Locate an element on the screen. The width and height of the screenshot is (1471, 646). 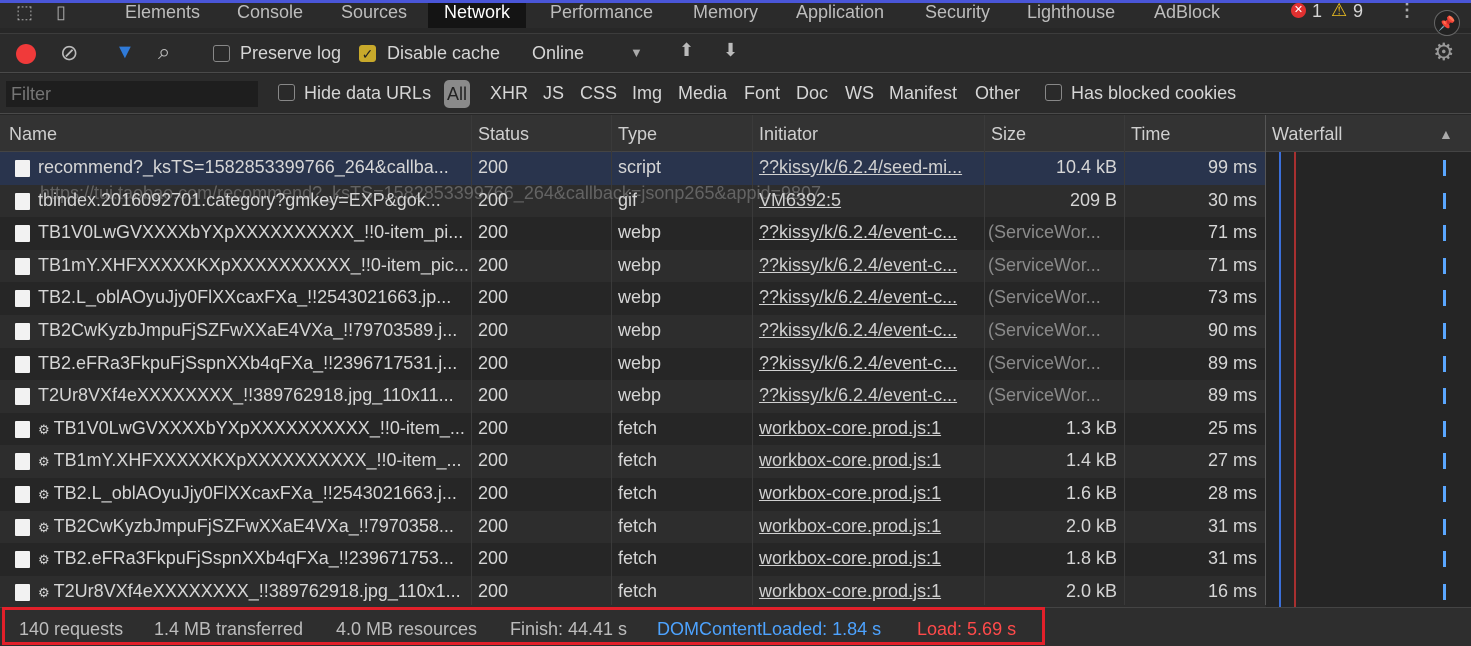
tab-lighthouse: Lighthouse is located at coordinates (1071, 14).